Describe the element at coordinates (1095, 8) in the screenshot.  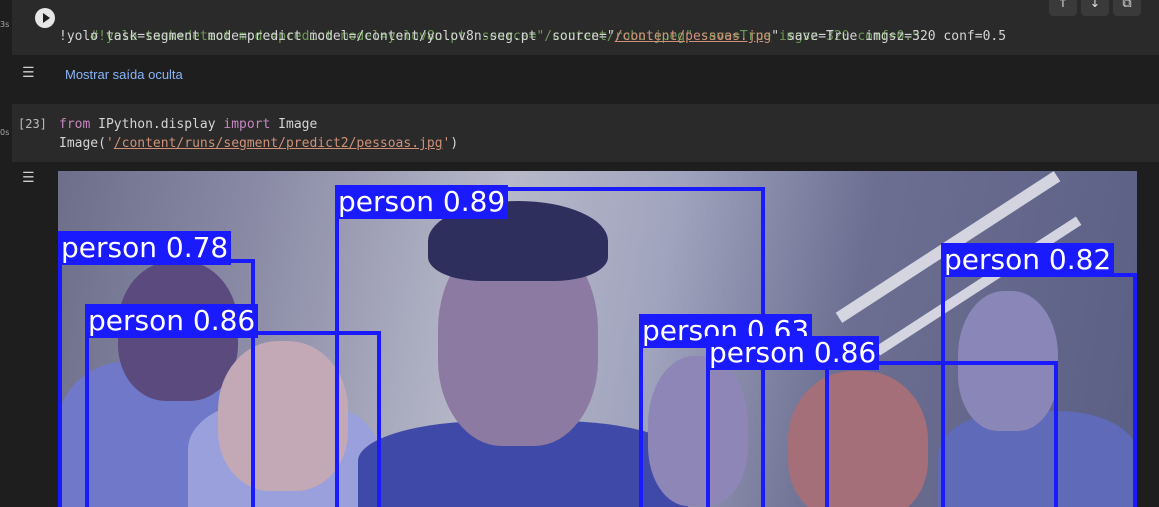
I see `arrow-down-icon: ↓` at that location.